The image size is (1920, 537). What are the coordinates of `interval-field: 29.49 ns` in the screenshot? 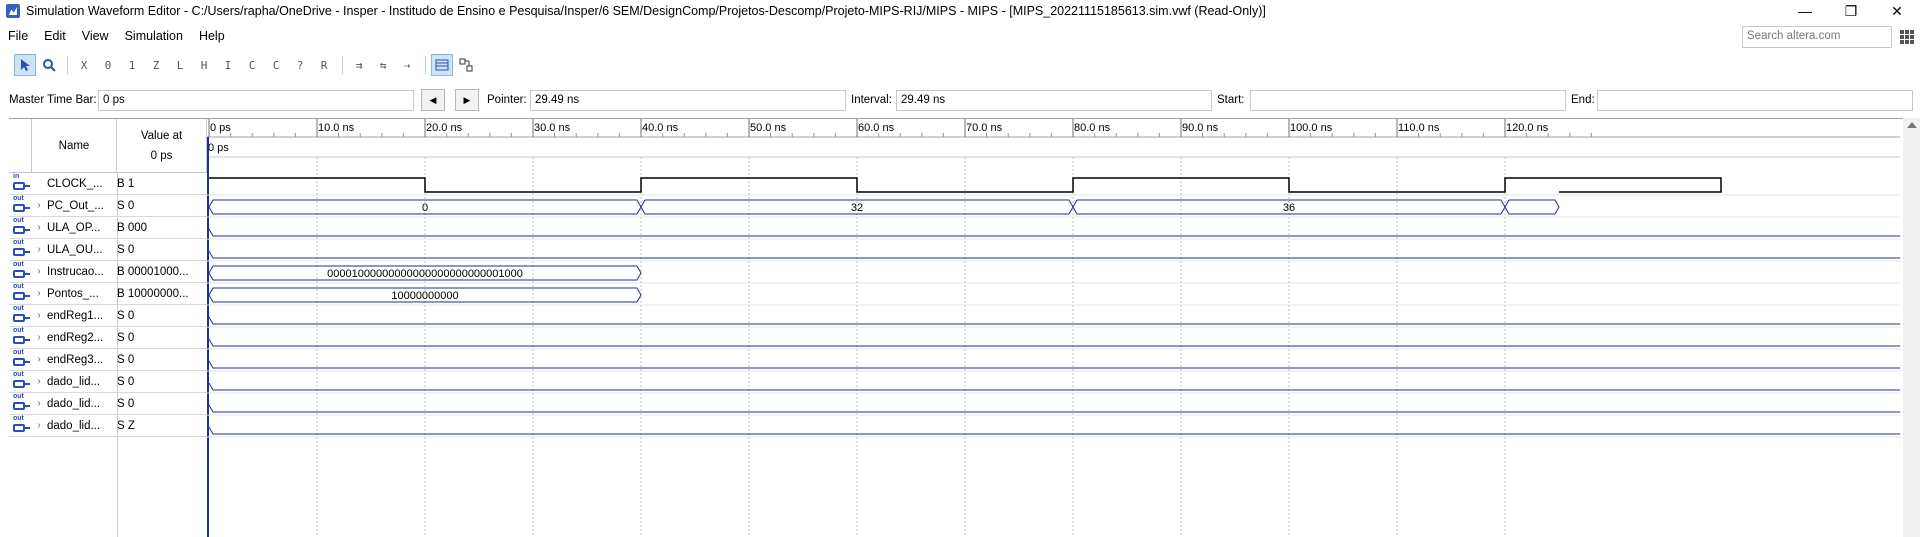 It's located at (1054, 100).